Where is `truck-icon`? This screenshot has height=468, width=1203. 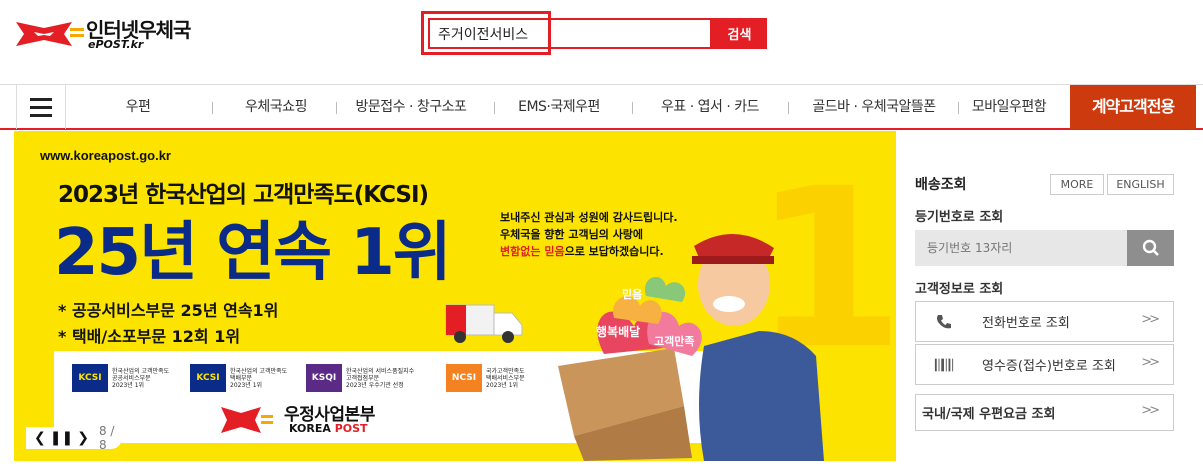 truck-icon is located at coordinates (484, 323).